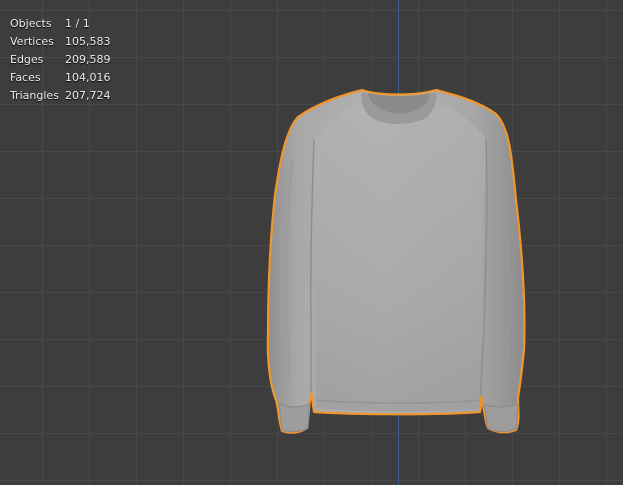 The width and height of the screenshot is (623, 485). What do you see at coordinates (294, 418) in the screenshot?
I see `left-cuff` at bounding box center [294, 418].